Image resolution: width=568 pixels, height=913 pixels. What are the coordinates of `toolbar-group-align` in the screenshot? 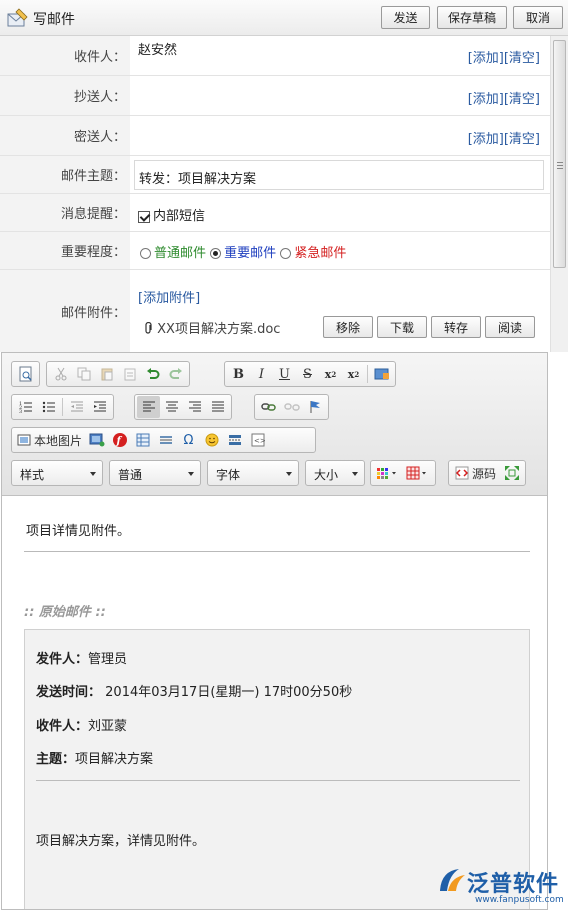 It's located at (183, 407).